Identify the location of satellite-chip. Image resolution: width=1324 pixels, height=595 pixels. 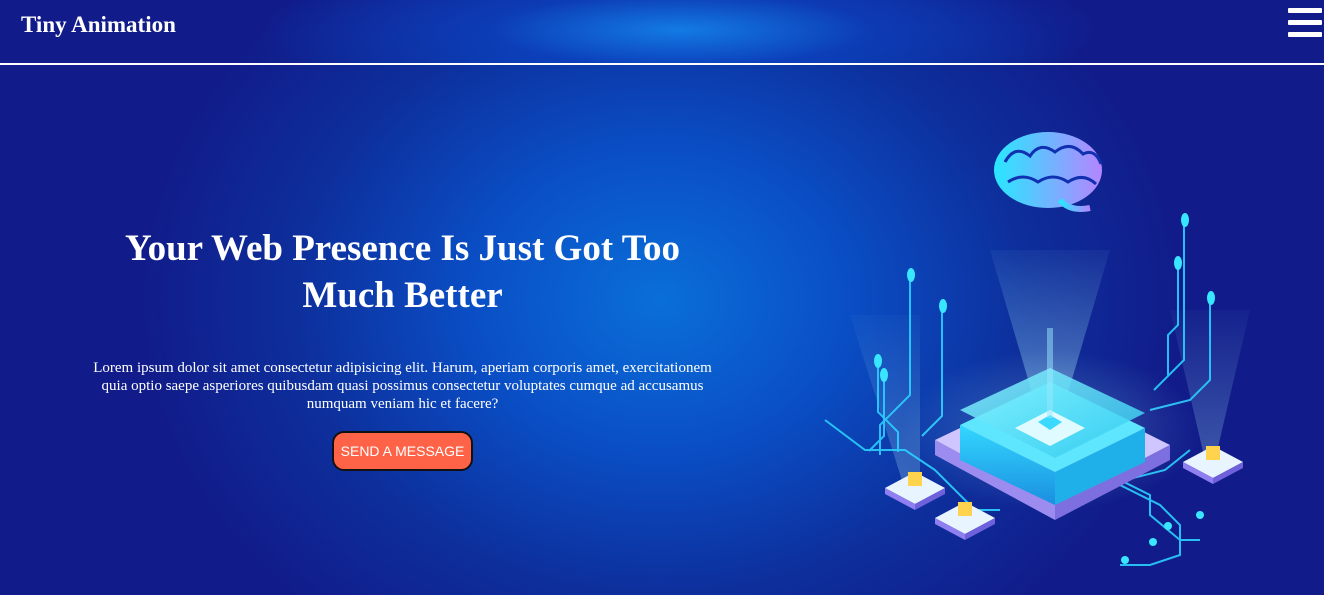
(965, 521).